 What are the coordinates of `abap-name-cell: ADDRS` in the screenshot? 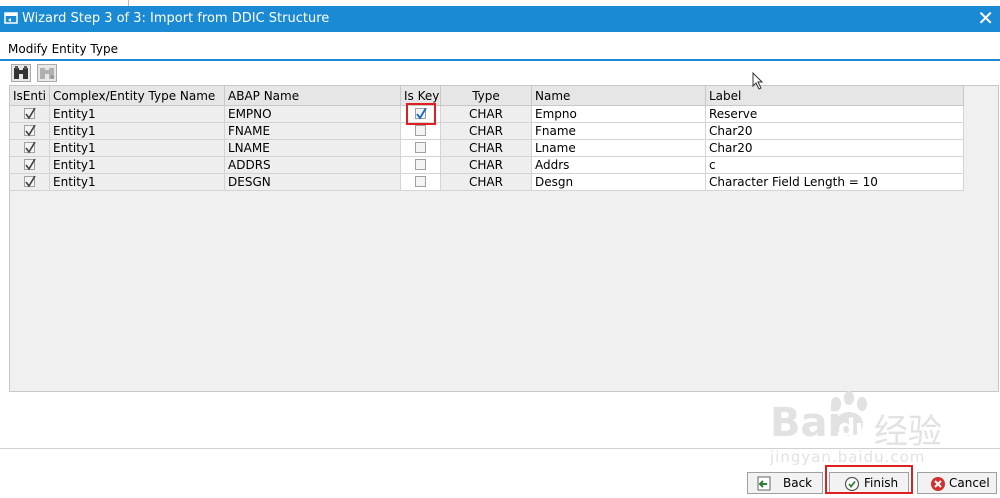 It's located at (313, 165).